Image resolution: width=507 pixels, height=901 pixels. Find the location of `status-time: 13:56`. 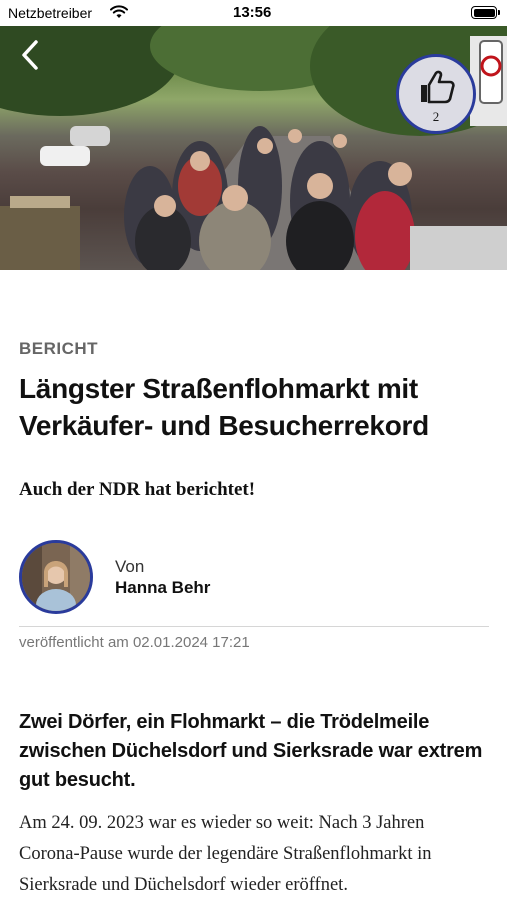

status-time: 13:56 is located at coordinates (252, 12).